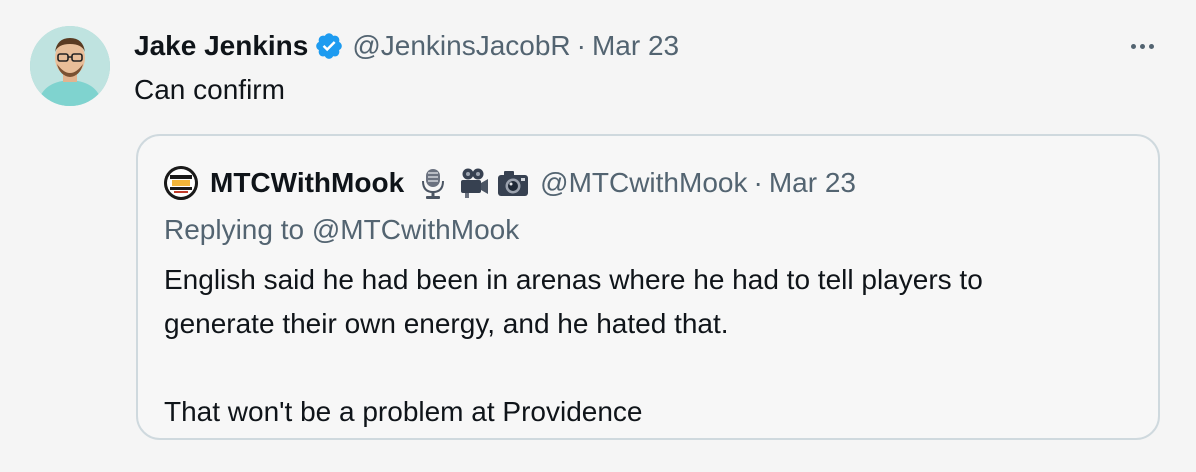 Image resolution: width=1196 pixels, height=472 pixels. I want to click on more-horizontal-icon, so click(1142, 46).